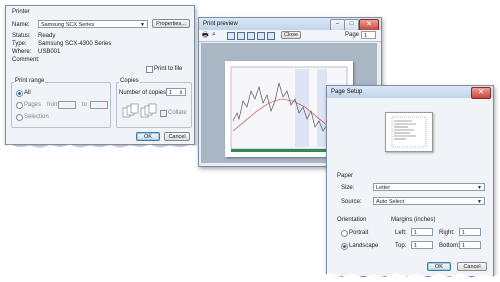 This screenshot has width=500, height=282. I want to click on right-margin-field: 1, so click(470, 232).